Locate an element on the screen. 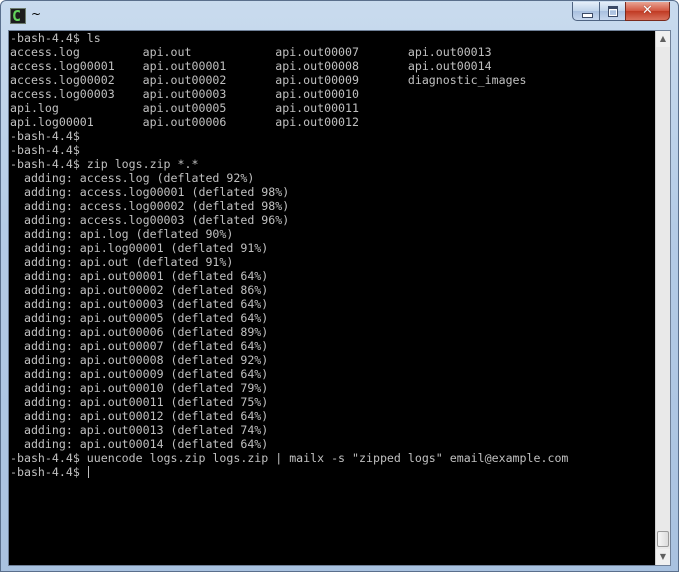 The height and width of the screenshot is (572, 679). terminal-line: adding: api.out00002 (deflated 86%) is located at coordinates (139, 290).